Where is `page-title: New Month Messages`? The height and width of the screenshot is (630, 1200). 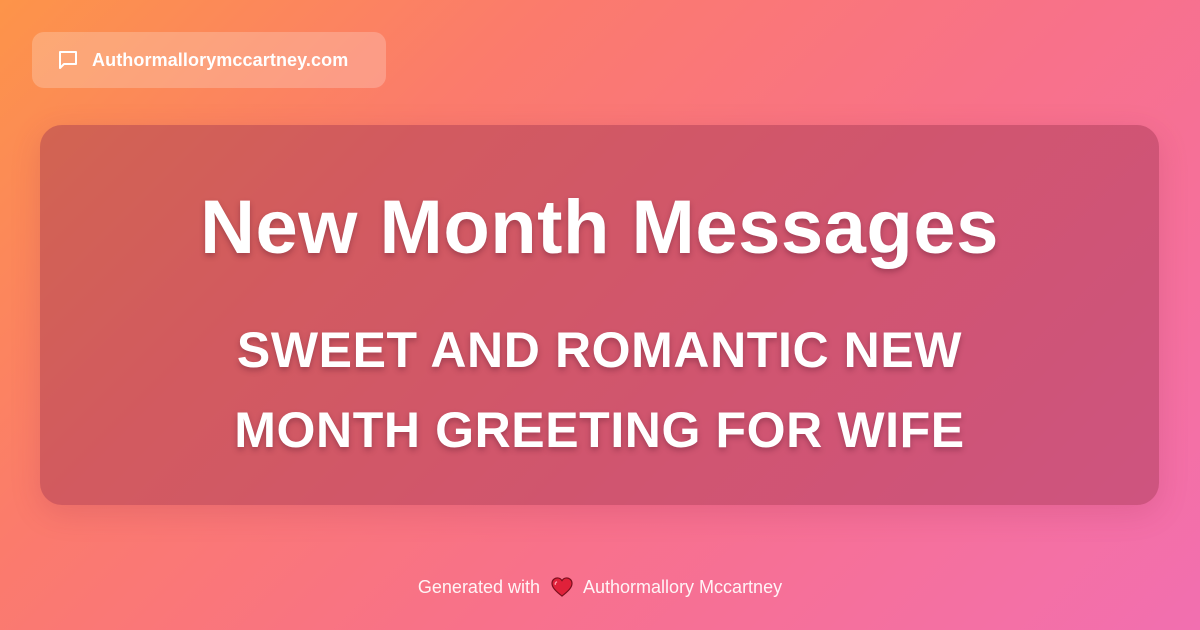
page-title: New Month Messages is located at coordinates (599, 227).